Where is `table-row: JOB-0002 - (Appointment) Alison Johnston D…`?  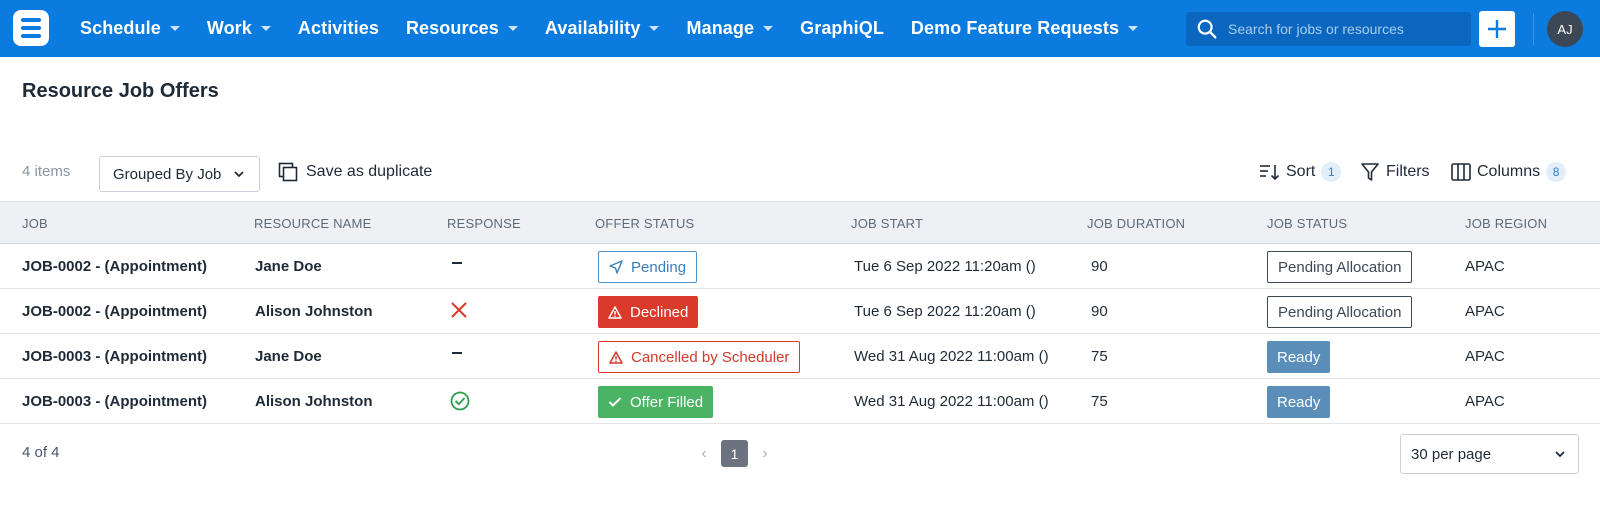 table-row: JOB-0002 - (Appointment) Alison Johnston D… is located at coordinates (800, 311).